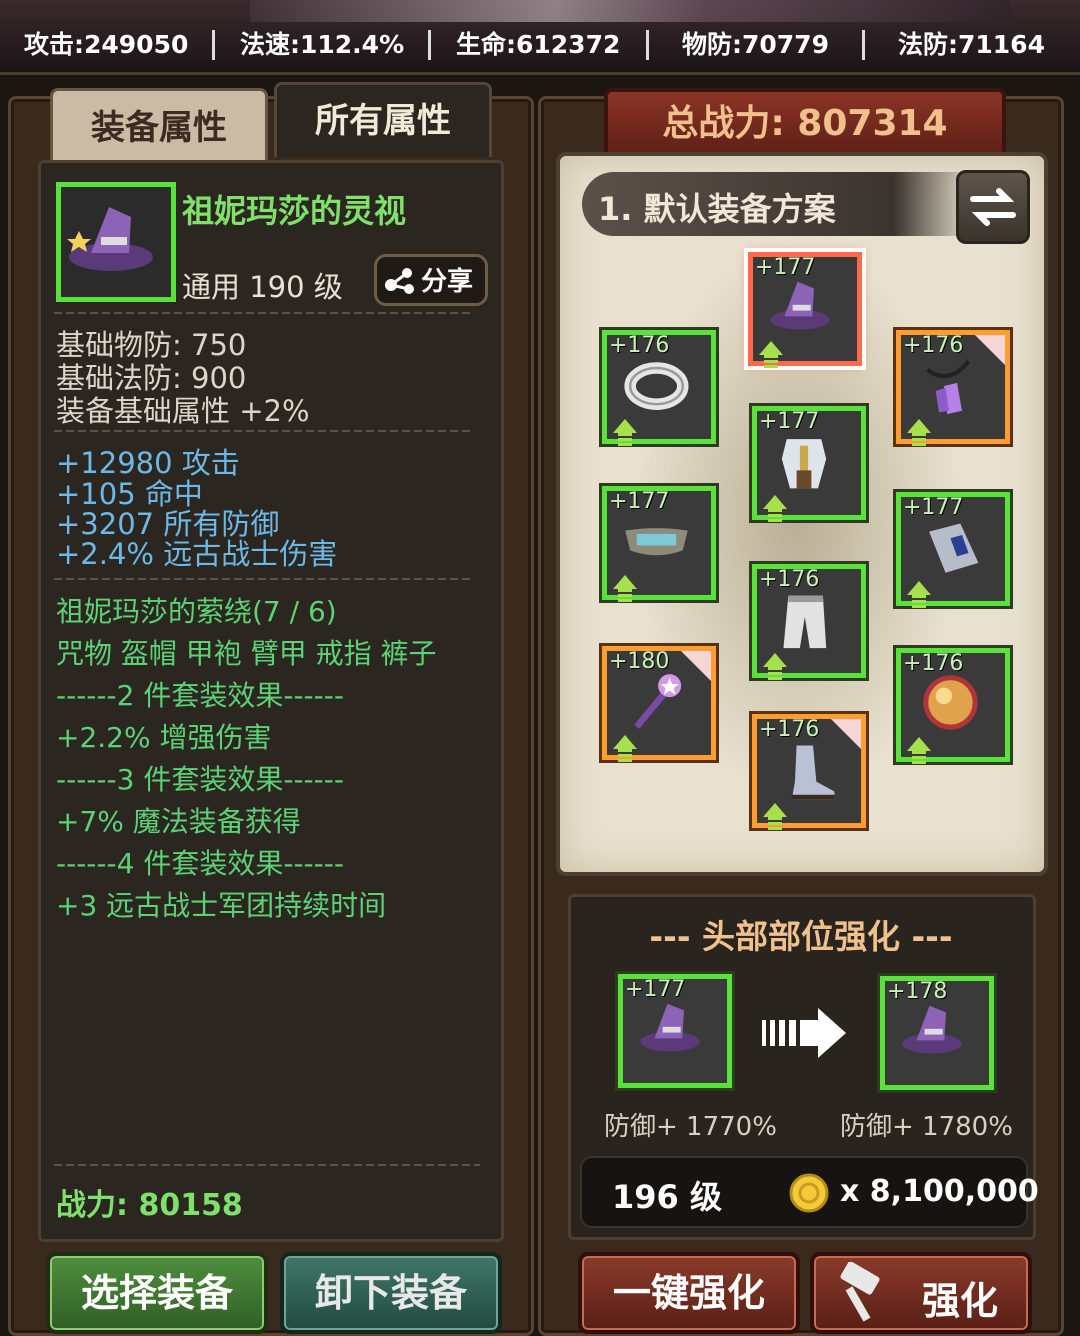  I want to click on switch-loadout-button, so click(993, 207).